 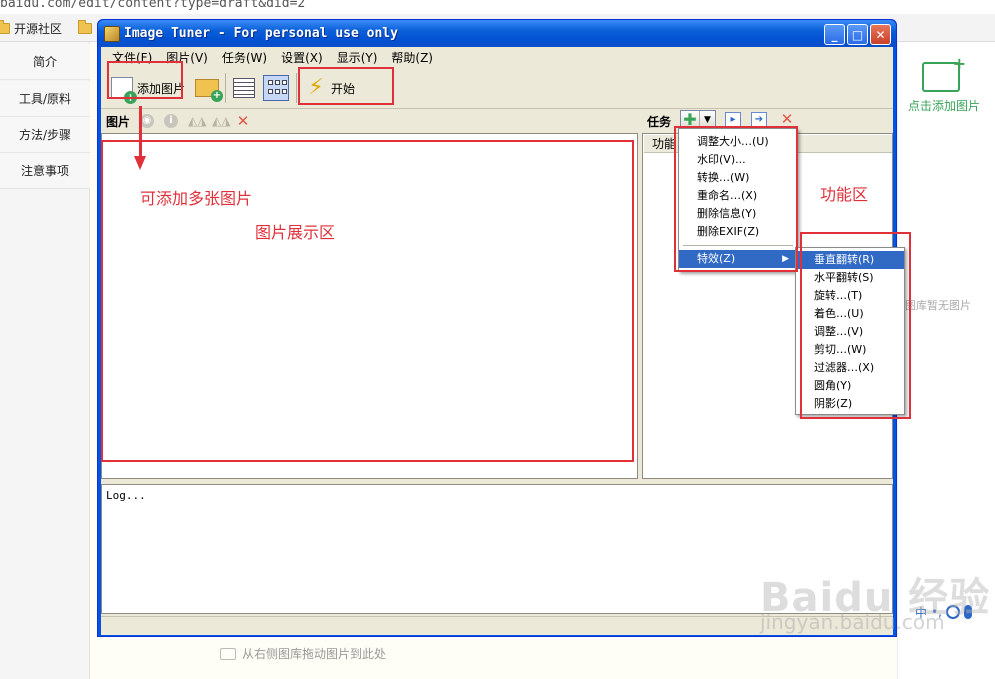 I want to click on nav-item-tools: 工具/原料, so click(x=45, y=99).